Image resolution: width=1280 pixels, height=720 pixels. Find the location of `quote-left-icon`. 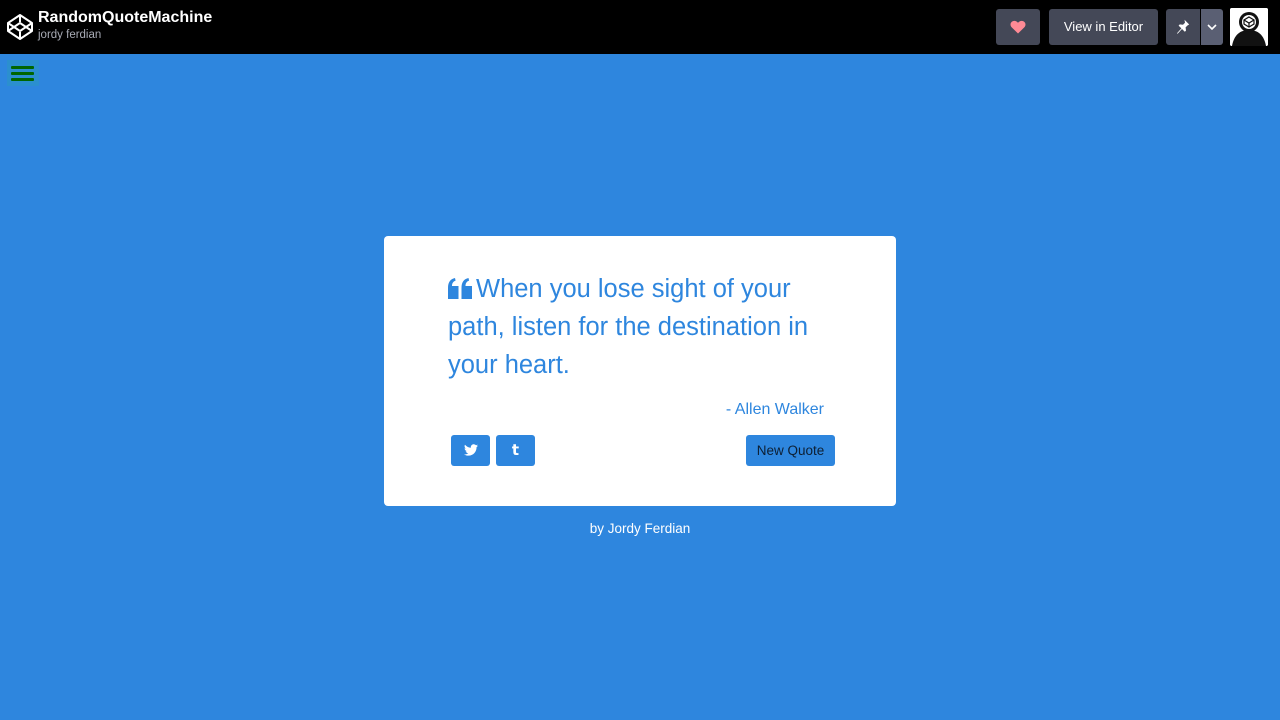

quote-left-icon is located at coordinates (460, 288).